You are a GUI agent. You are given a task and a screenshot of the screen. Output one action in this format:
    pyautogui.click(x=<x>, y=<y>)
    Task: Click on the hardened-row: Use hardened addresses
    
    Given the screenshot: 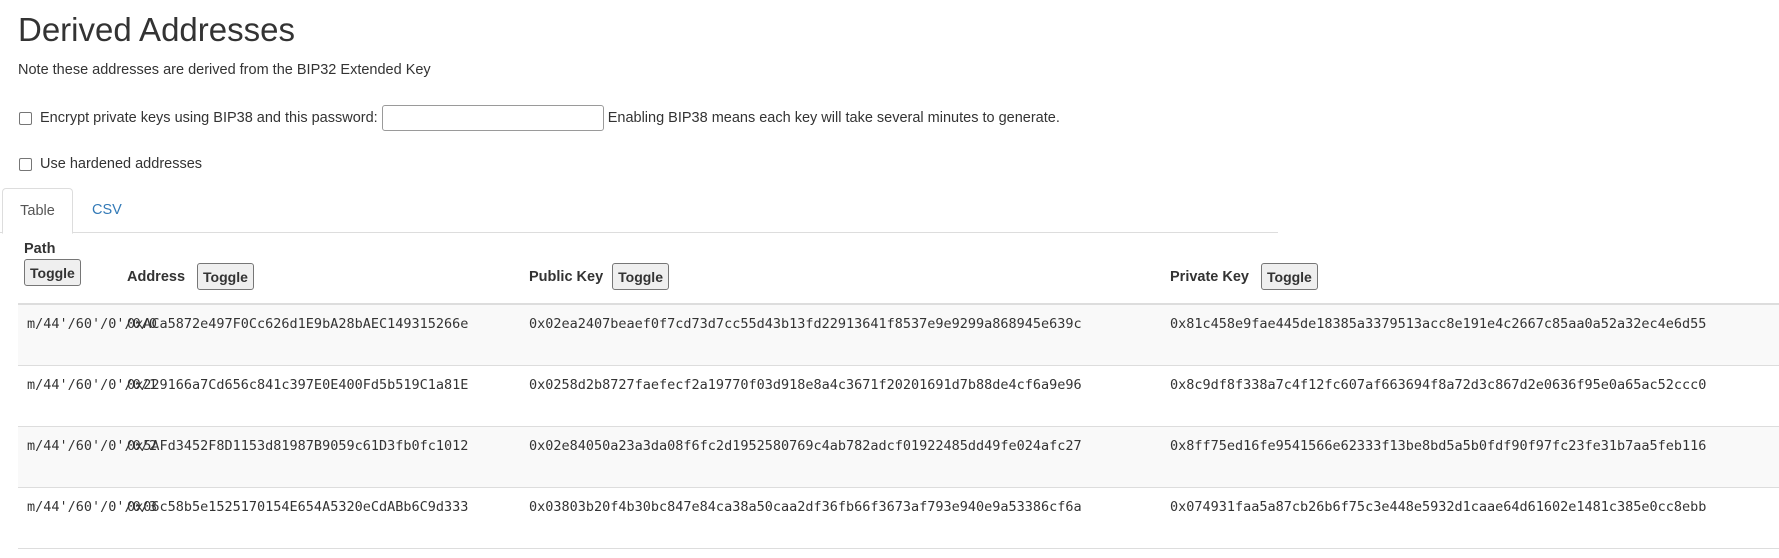 What is the action you would take?
    pyautogui.click(x=110, y=164)
    